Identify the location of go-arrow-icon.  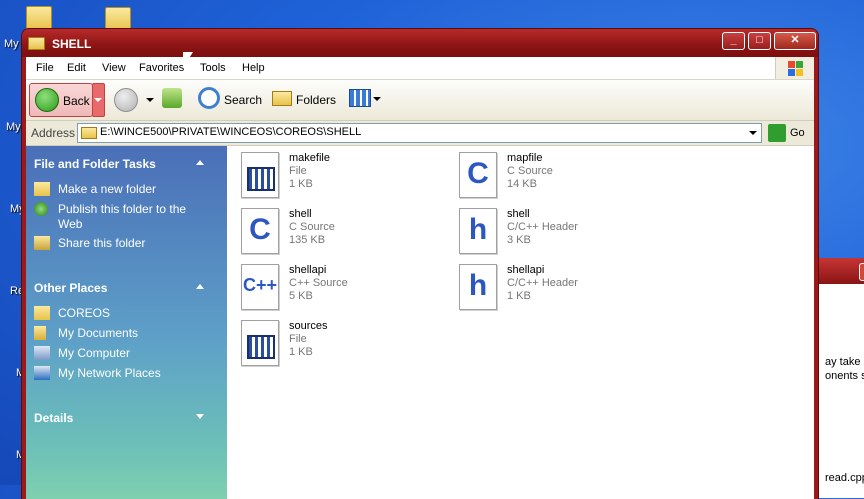
(777, 133).